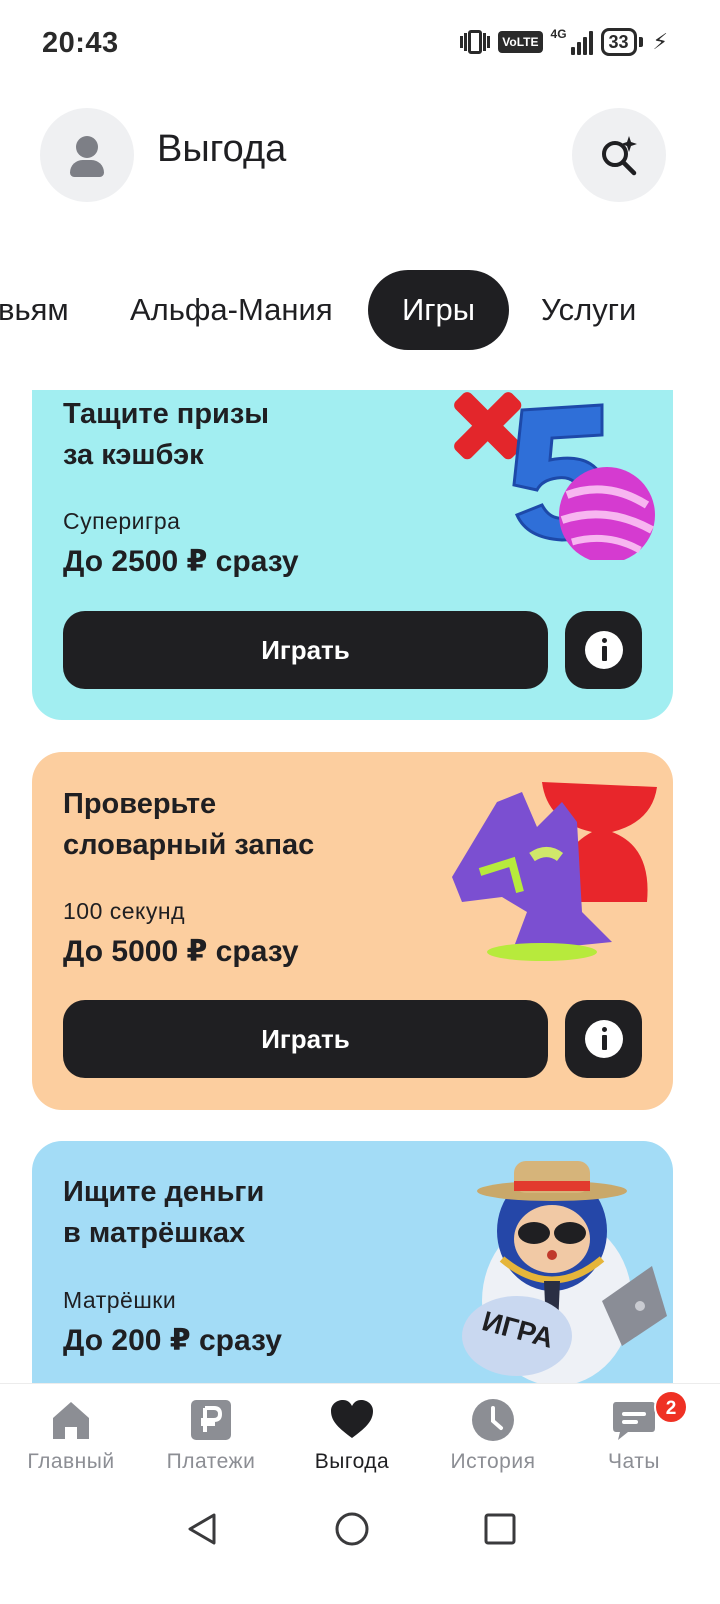 Image resolution: width=720 pixels, height=1604 pixels. What do you see at coordinates (71, 1420) in the screenshot?
I see `home-icon` at bounding box center [71, 1420].